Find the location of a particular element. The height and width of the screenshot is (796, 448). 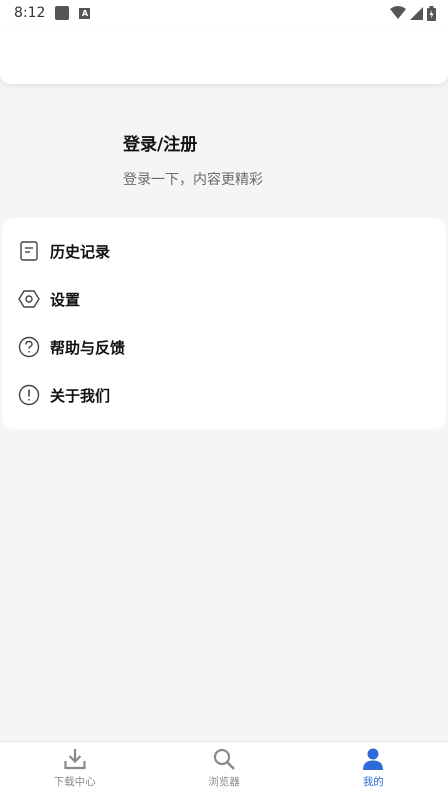

battery-icon is located at coordinates (431, 13).